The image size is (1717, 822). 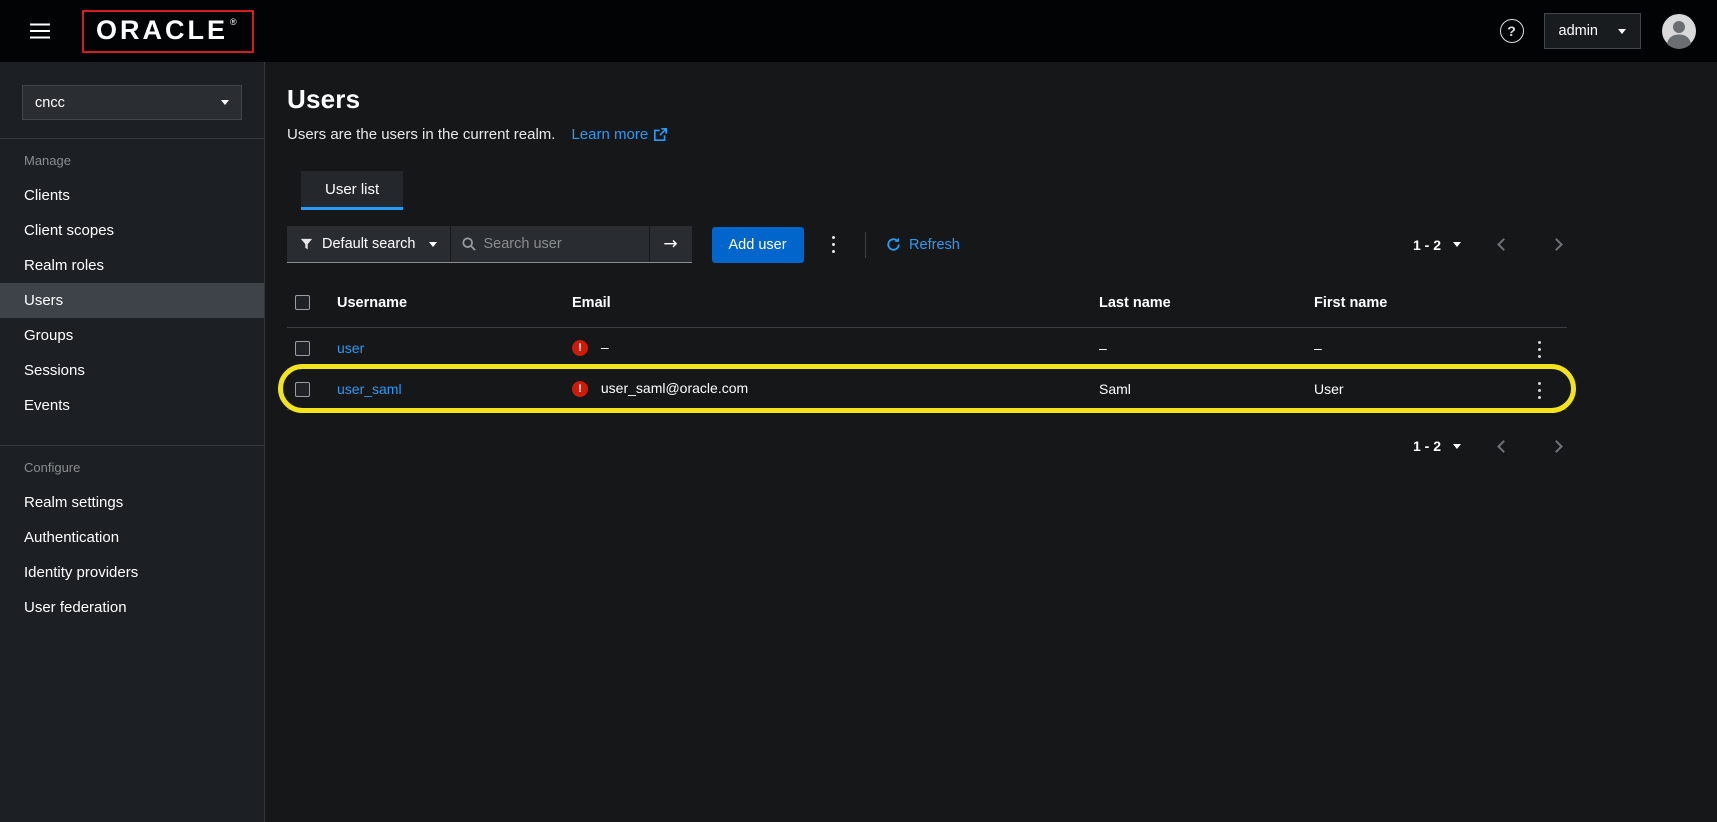 I want to click on user-avatar-icon, so click(x=1679, y=31).